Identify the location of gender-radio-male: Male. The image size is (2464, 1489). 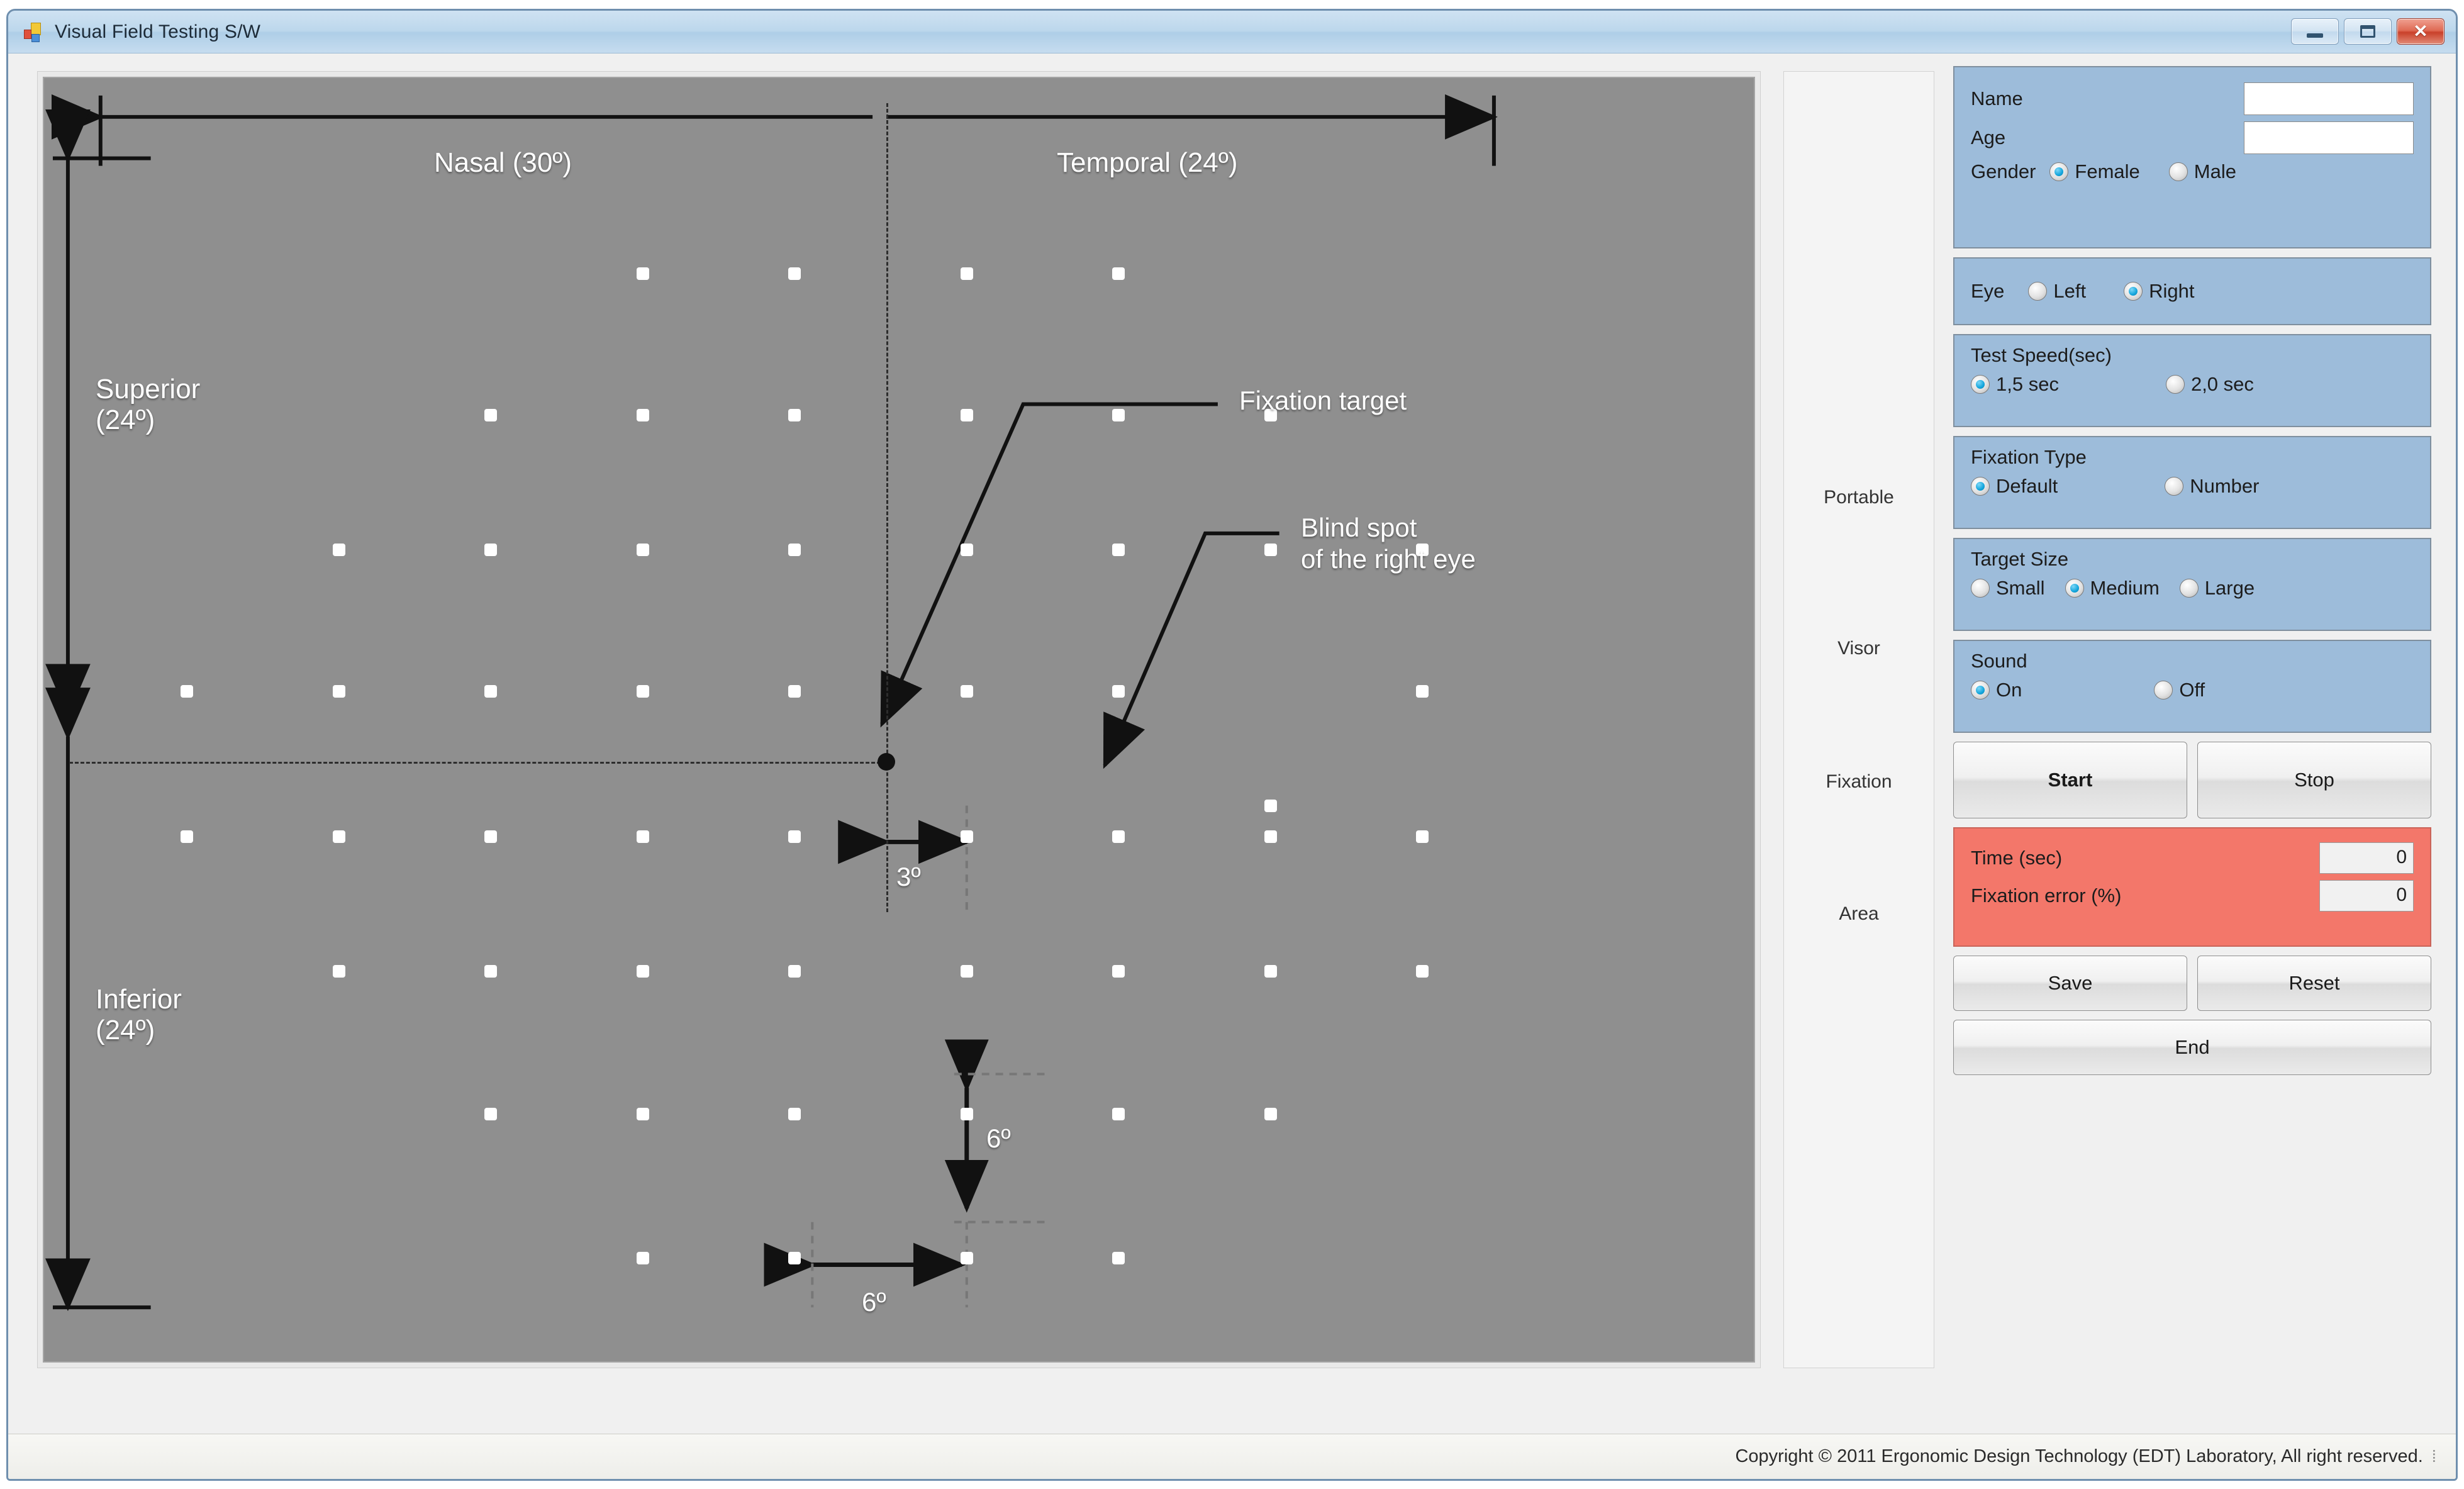
(2202, 171).